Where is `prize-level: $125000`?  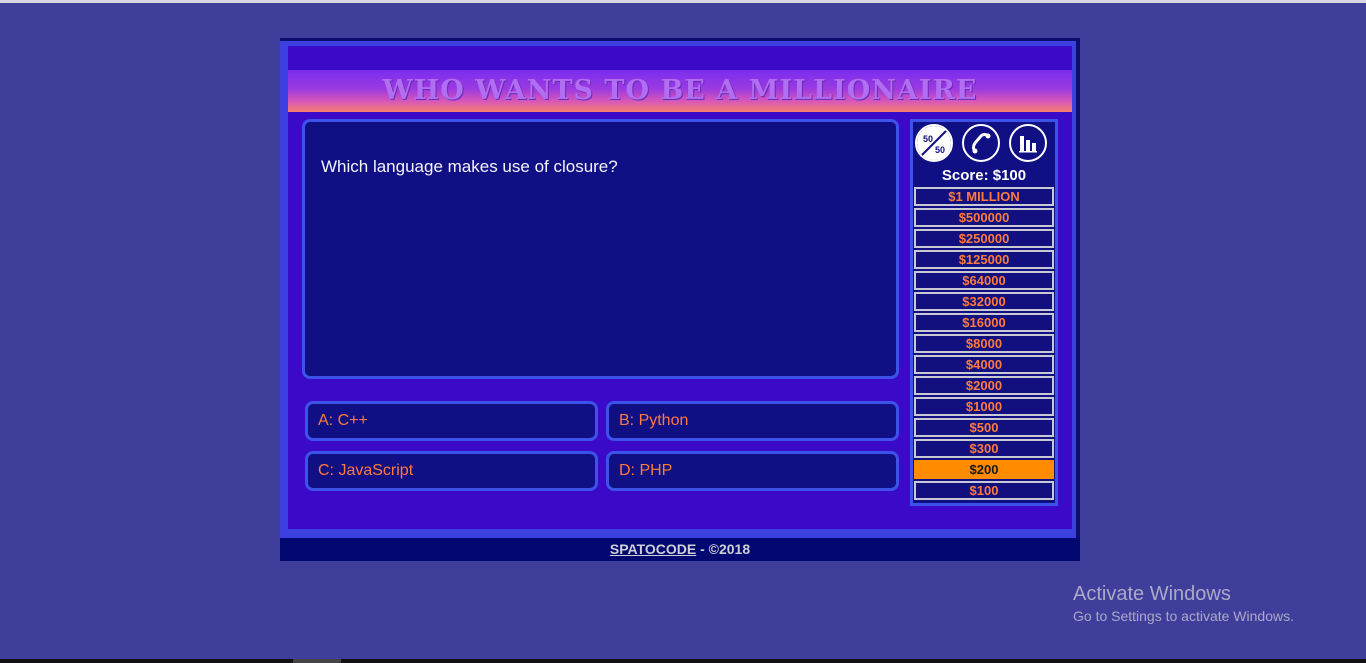
prize-level: $125000 is located at coordinates (984, 259).